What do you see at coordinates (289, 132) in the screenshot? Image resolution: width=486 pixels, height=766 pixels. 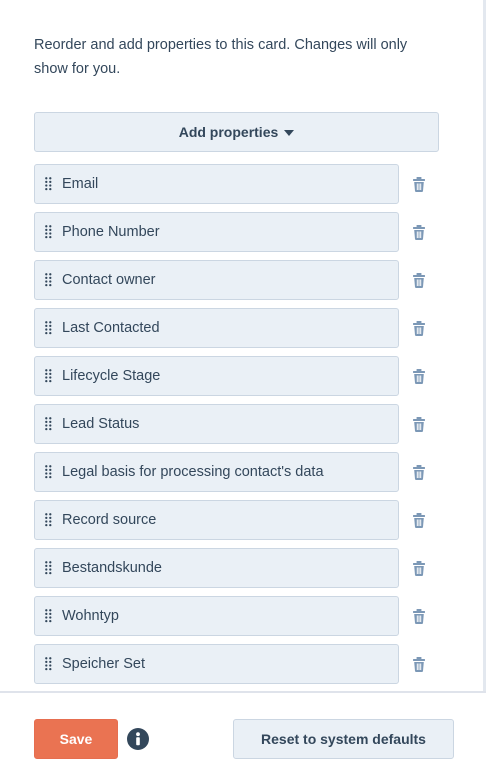 I see `caret-down-icon` at bounding box center [289, 132].